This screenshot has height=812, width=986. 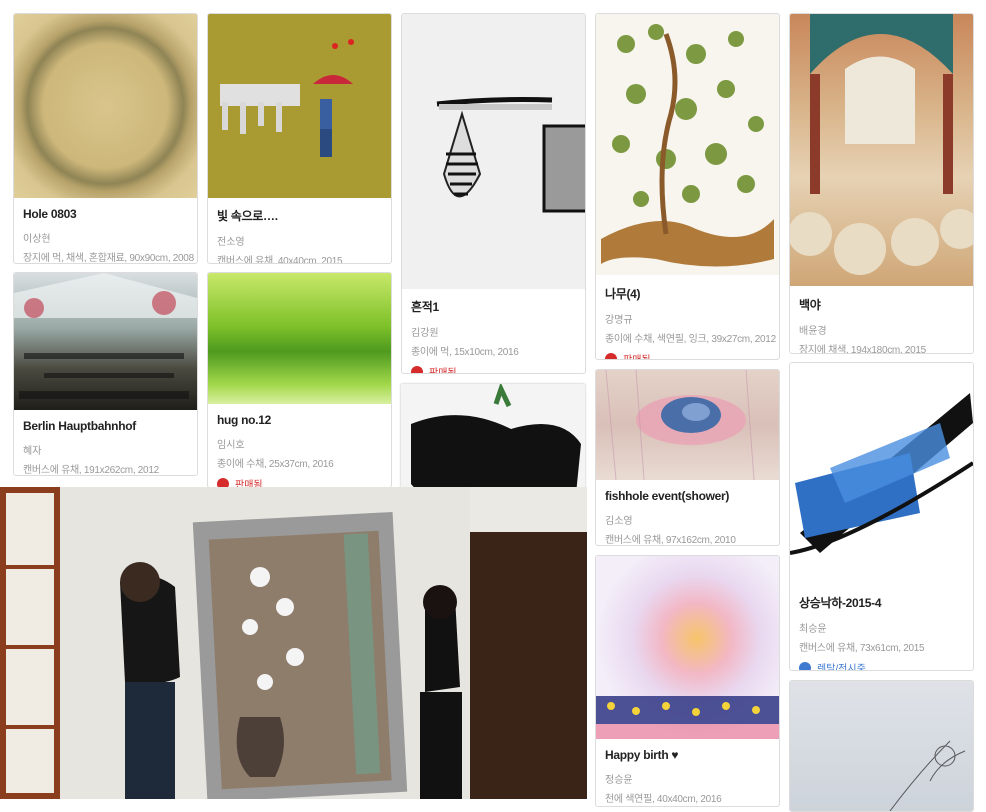 What do you see at coordinates (299, 215) in the screenshot?
I see `artwork-title: 빛 속으로….` at bounding box center [299, 215].